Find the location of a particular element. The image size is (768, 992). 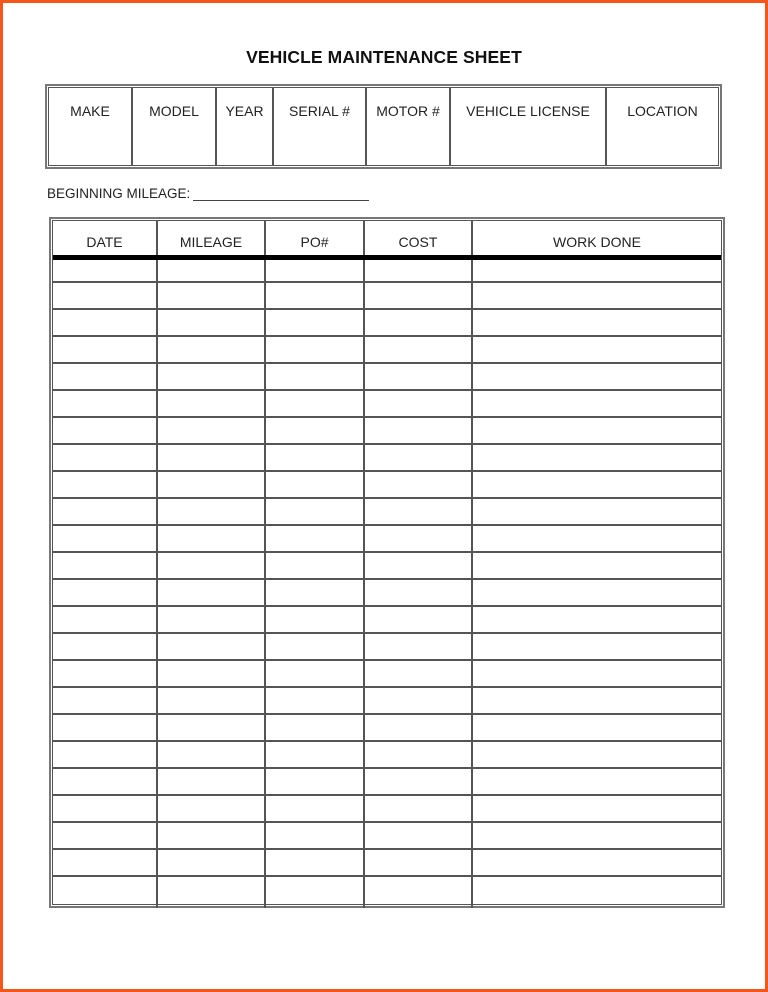

vehicle-info-cell-year: YEAR is located at coordinates (245, 126).